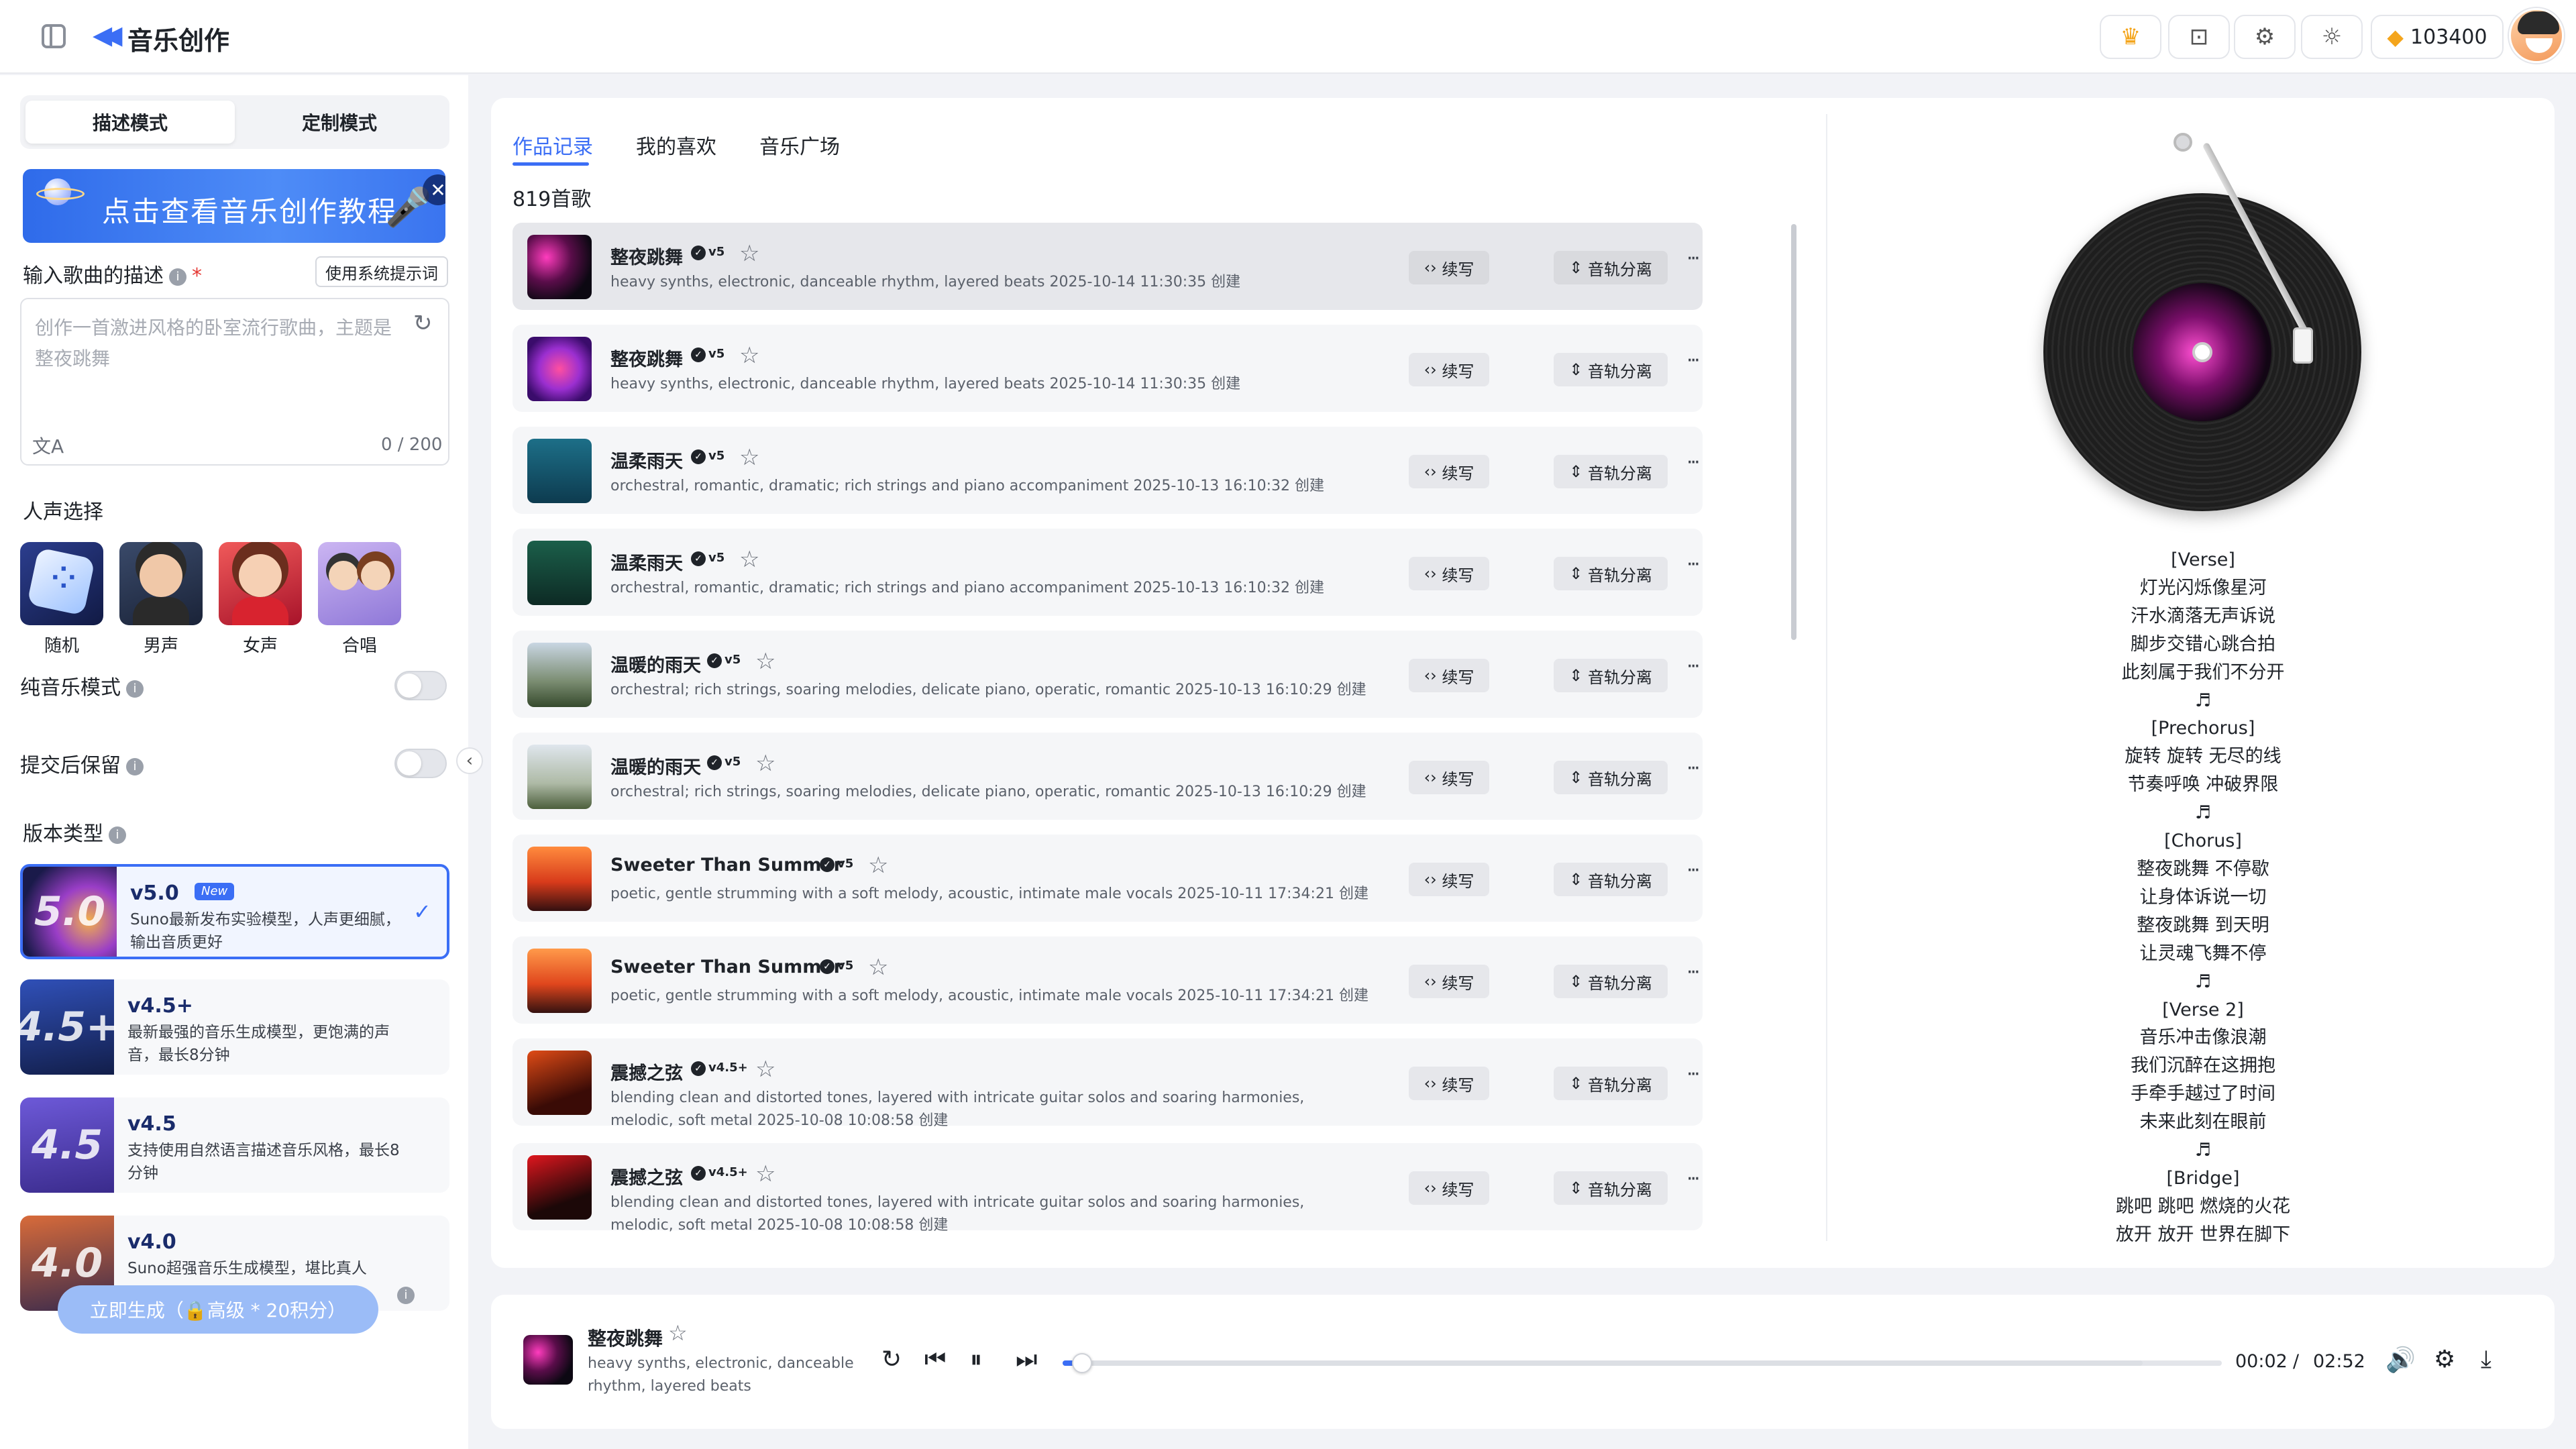 The height and width of the screenshot is (1449, 2576). Describe the element at coordinates (234, 206) in the screenshot. I see `tutorial-banner: 点击查看音乐创作教程 🎤 ✕` at that location.